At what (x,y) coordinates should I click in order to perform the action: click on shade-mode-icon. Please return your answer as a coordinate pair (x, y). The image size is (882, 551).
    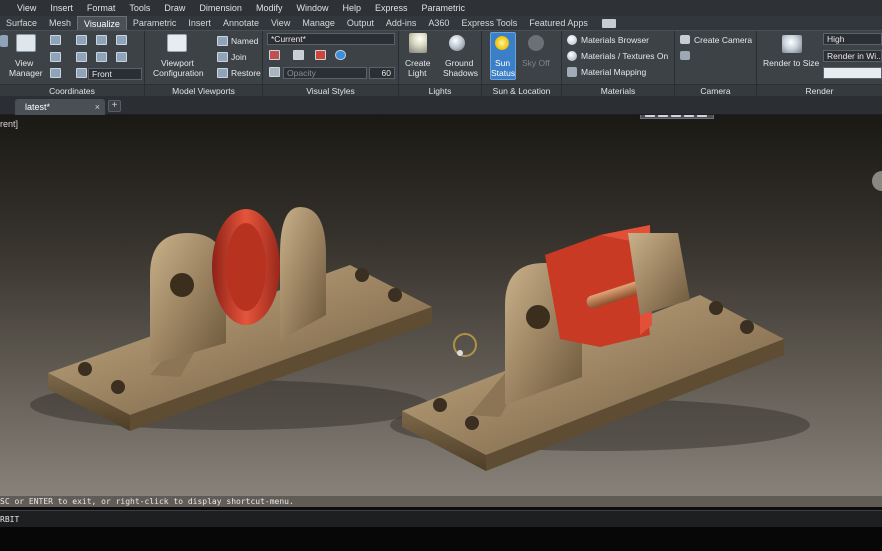
    Looking at the image, I should click on (274, 55).